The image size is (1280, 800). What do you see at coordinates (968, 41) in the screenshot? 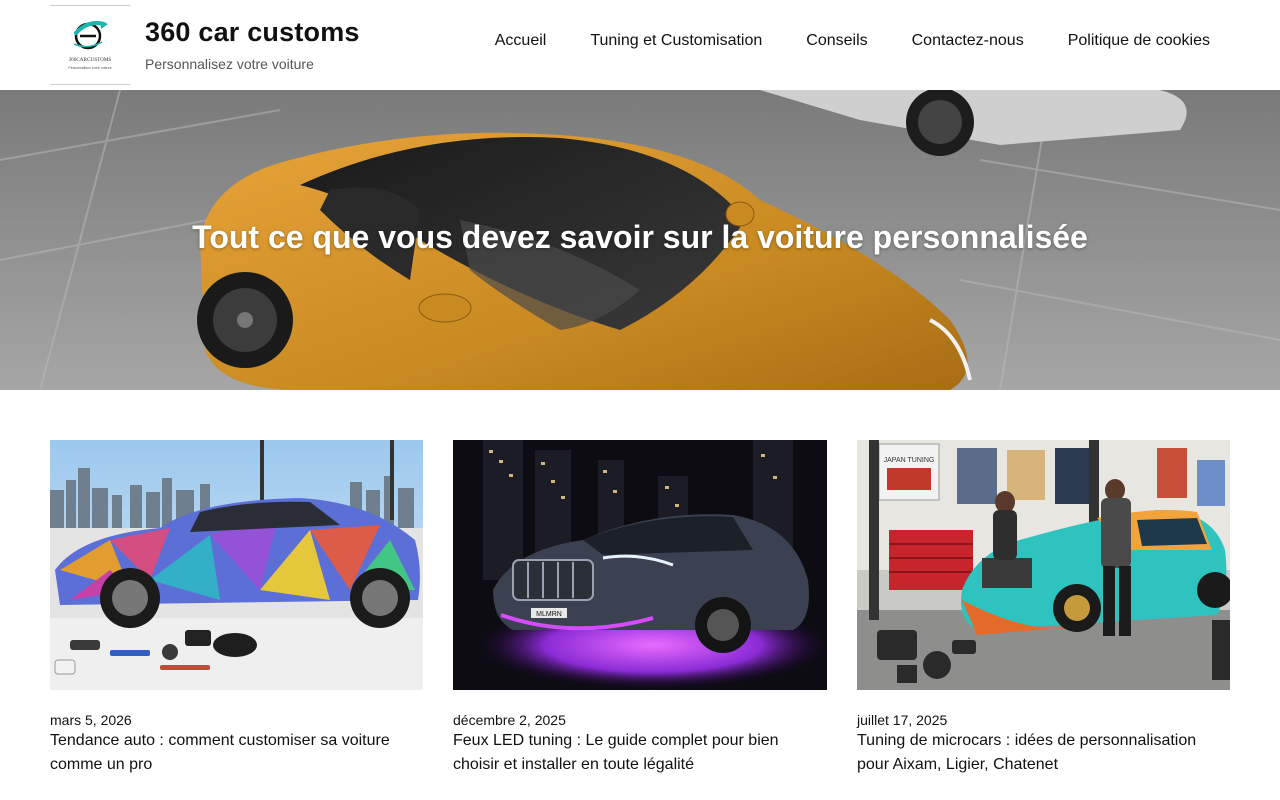
I see `nav-item-contact: Contactez-nous` at bounding box center [968, 41].